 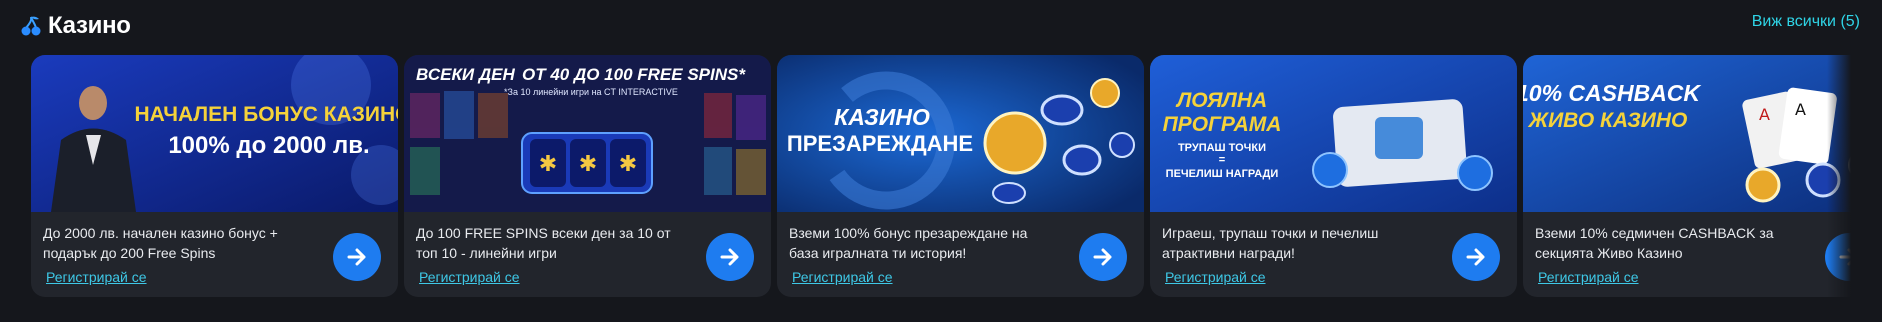 I want to click on banner-line: ПЕЧЕЛИШ НАГРАДИ, so click(x=1222, y=174).